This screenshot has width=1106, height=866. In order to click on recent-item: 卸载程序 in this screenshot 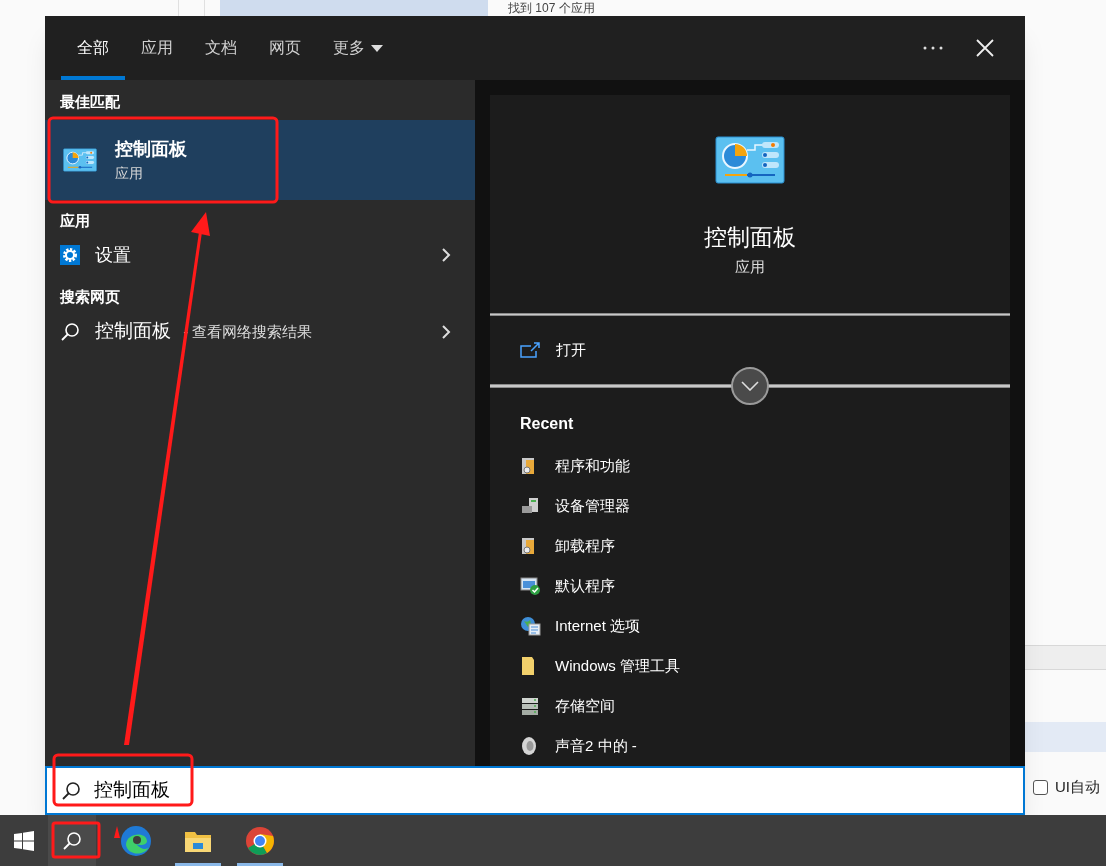, I will do `click(750, 546)`.